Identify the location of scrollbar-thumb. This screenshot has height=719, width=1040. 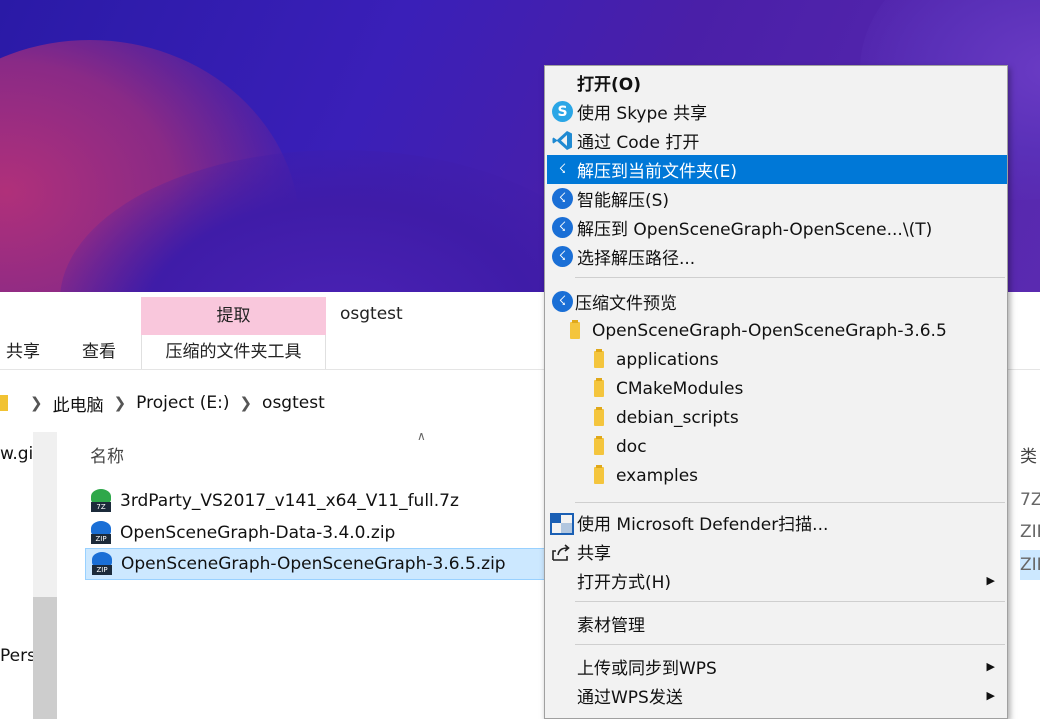
(45, 658).